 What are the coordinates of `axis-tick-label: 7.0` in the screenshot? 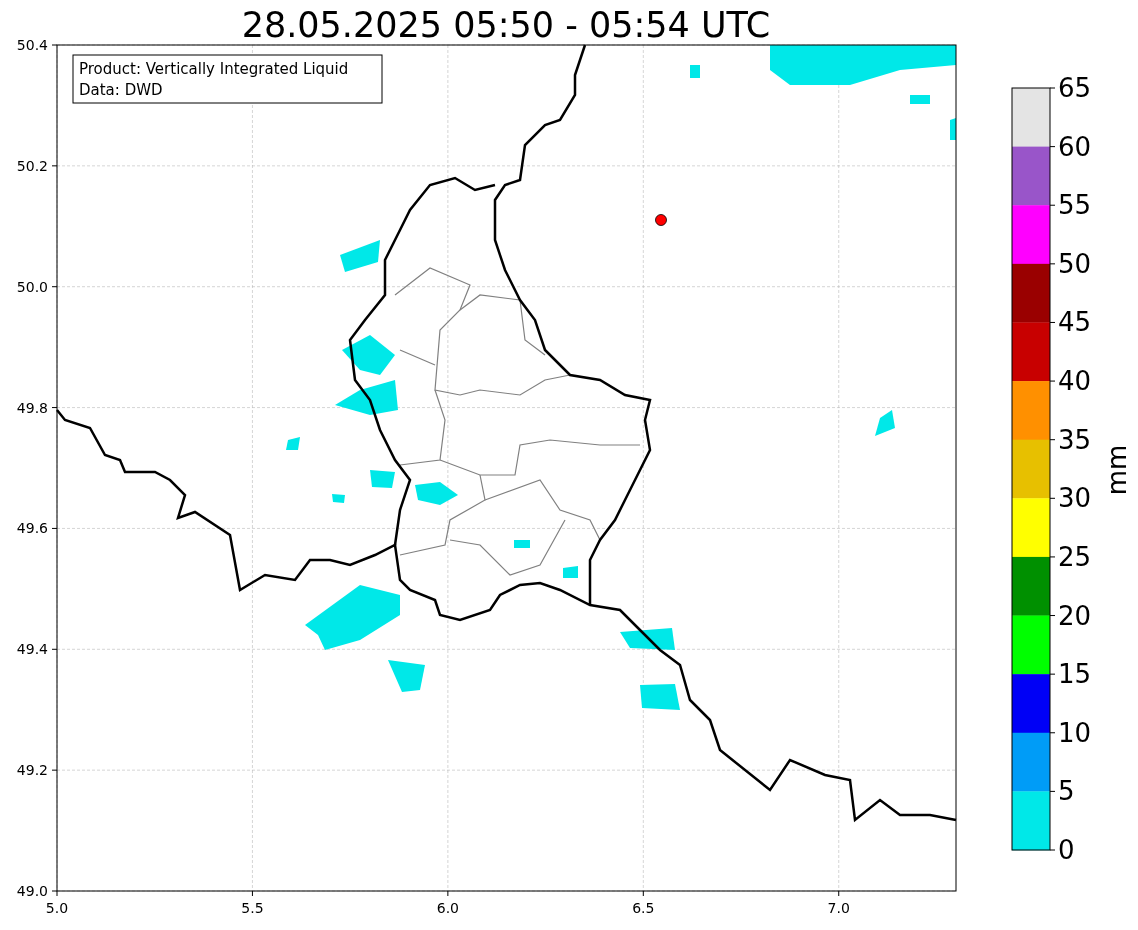 It's located at (838, 908).